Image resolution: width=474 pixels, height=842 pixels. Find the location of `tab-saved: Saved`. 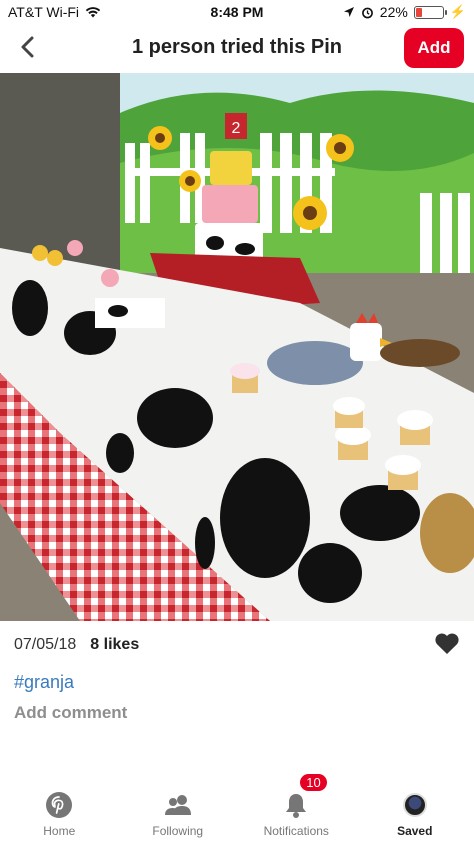

tab-saved: Saved is located at coordinates (415, 811).